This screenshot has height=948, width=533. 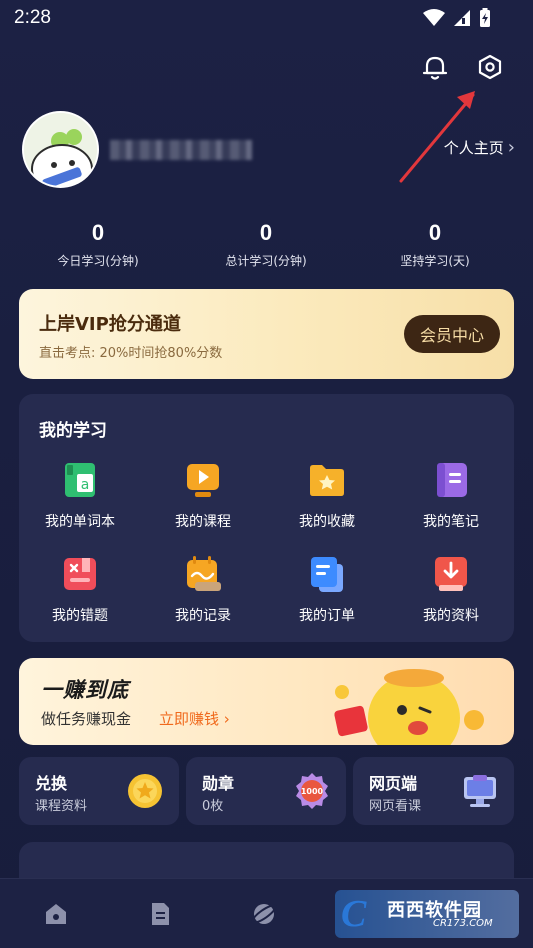 What do you see at coordinates (266, 18) in the screenshot?
I see `status-bar: 2:28` at bounding box center [266, 18].